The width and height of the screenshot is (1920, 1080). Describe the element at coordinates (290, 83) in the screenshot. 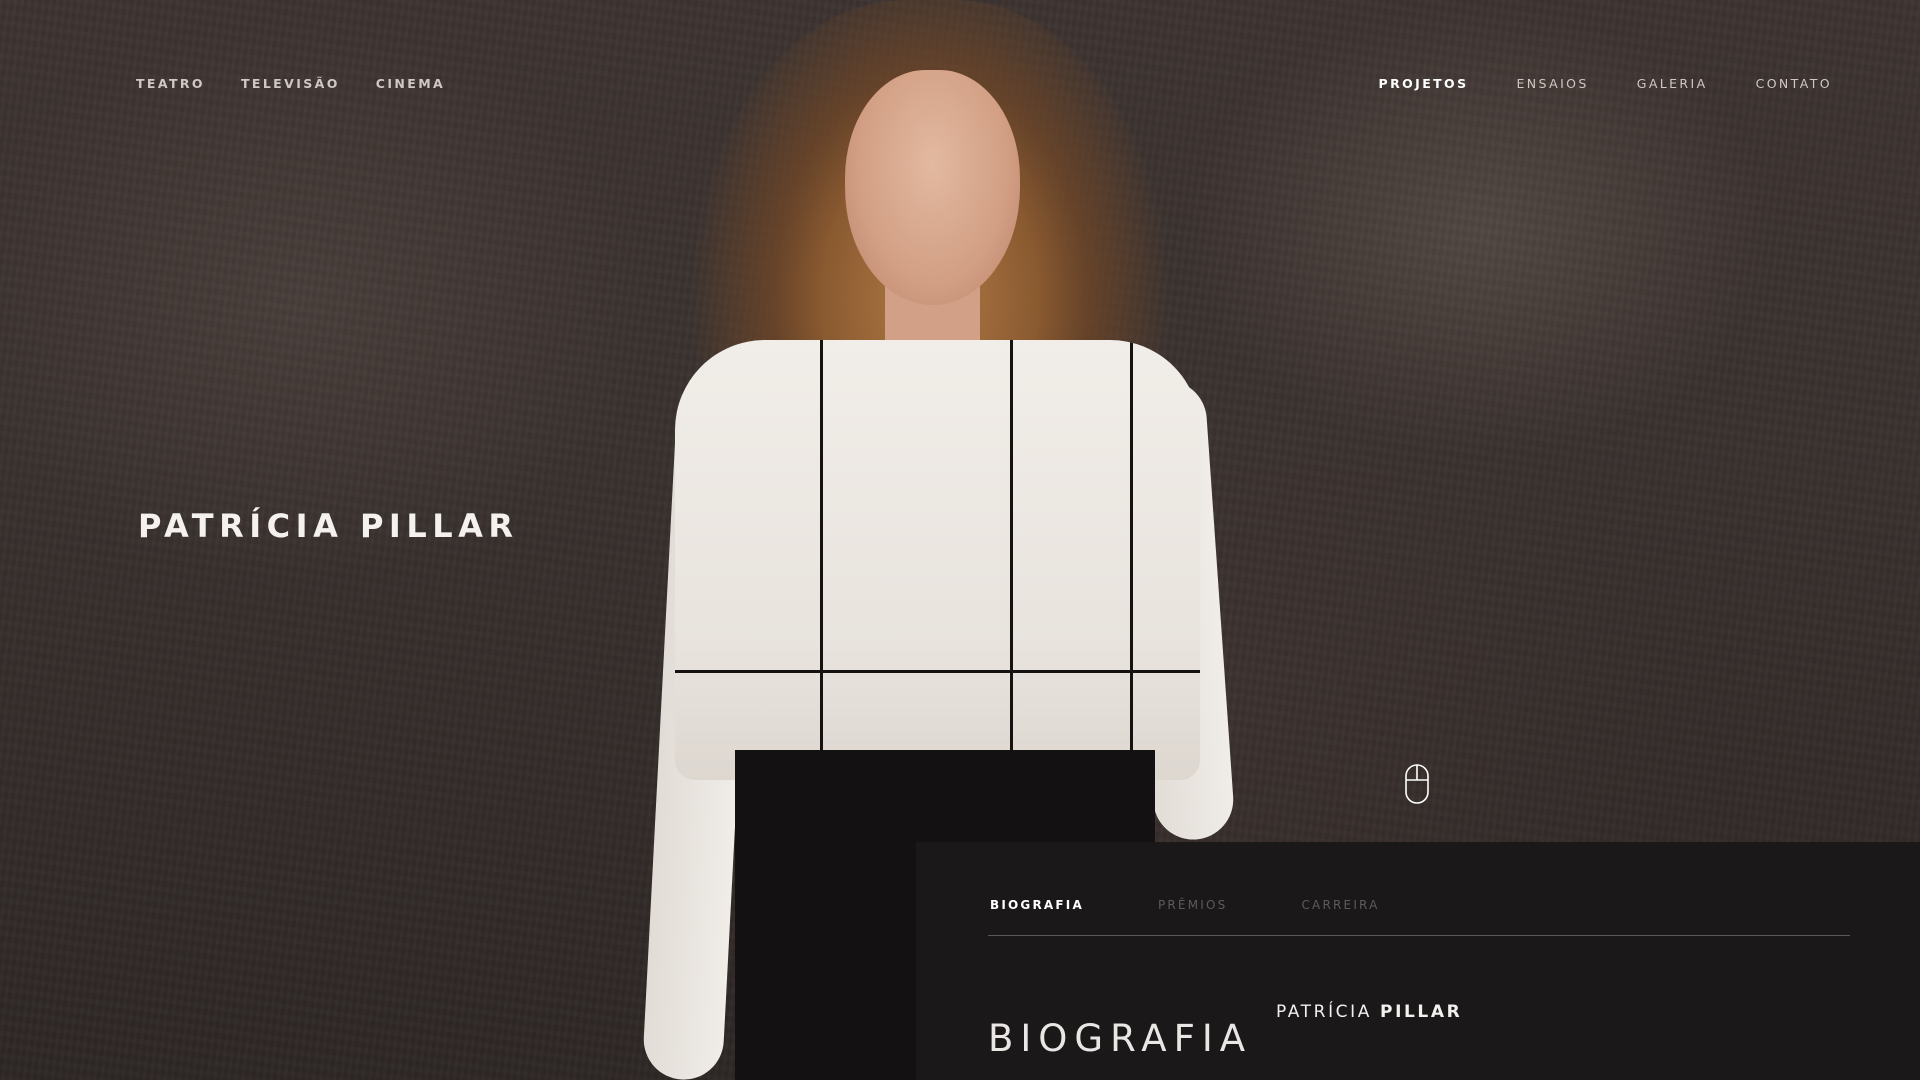

I see `nav-item-televisao: TELEVISÃO` at that location.